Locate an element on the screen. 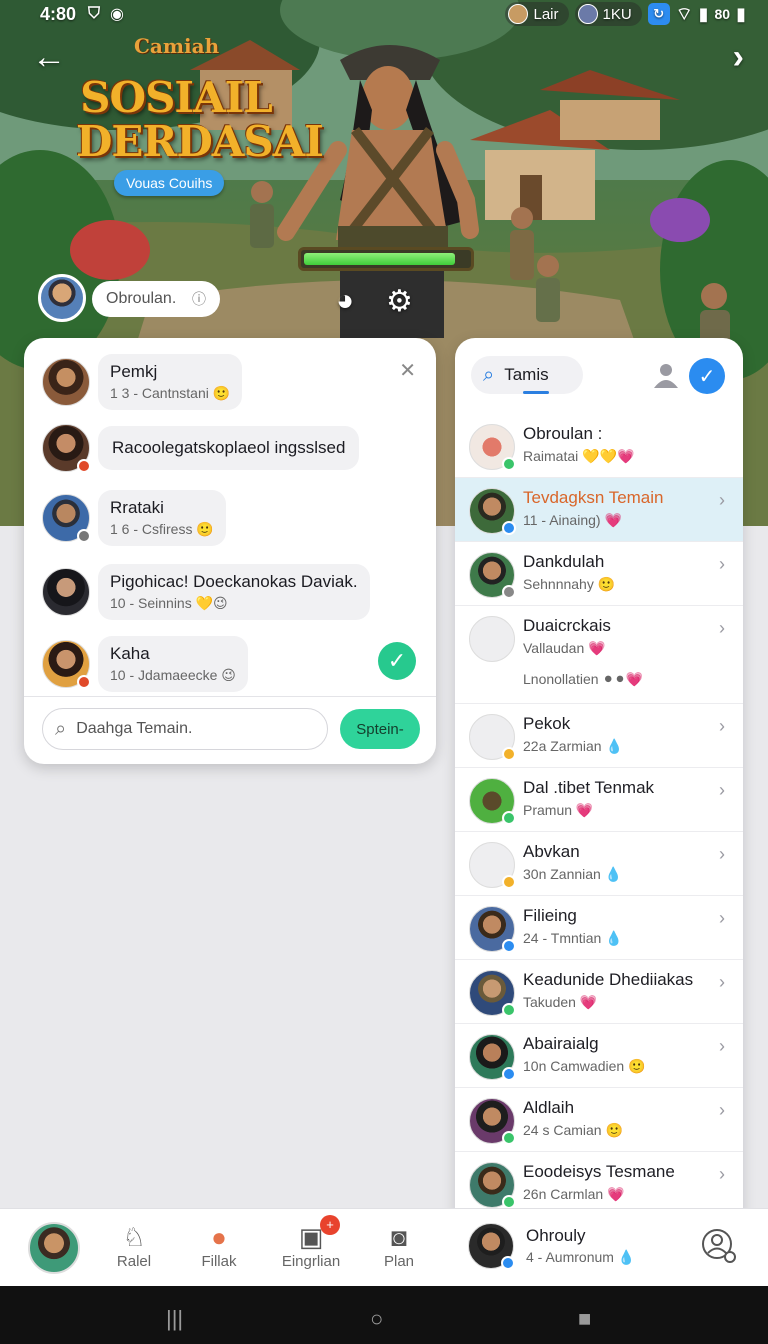 The image size is (768, 1344). back-arrow-icon: ← is located at coordinates (49, 57).